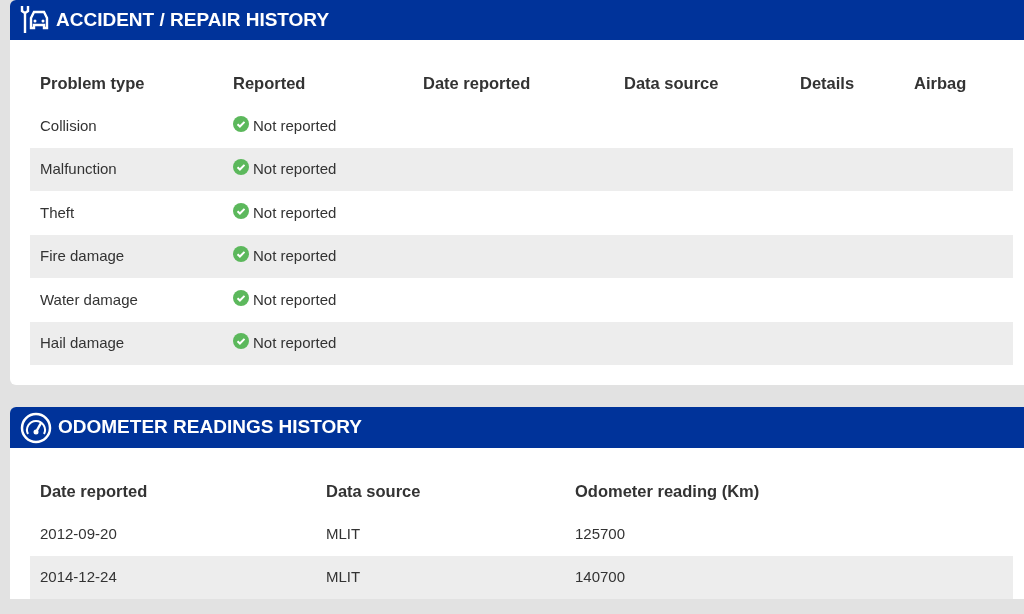 This screenshot has width=1024, height=614. I want to click on column-header: Odometer reading (Km), so click(667, 491).